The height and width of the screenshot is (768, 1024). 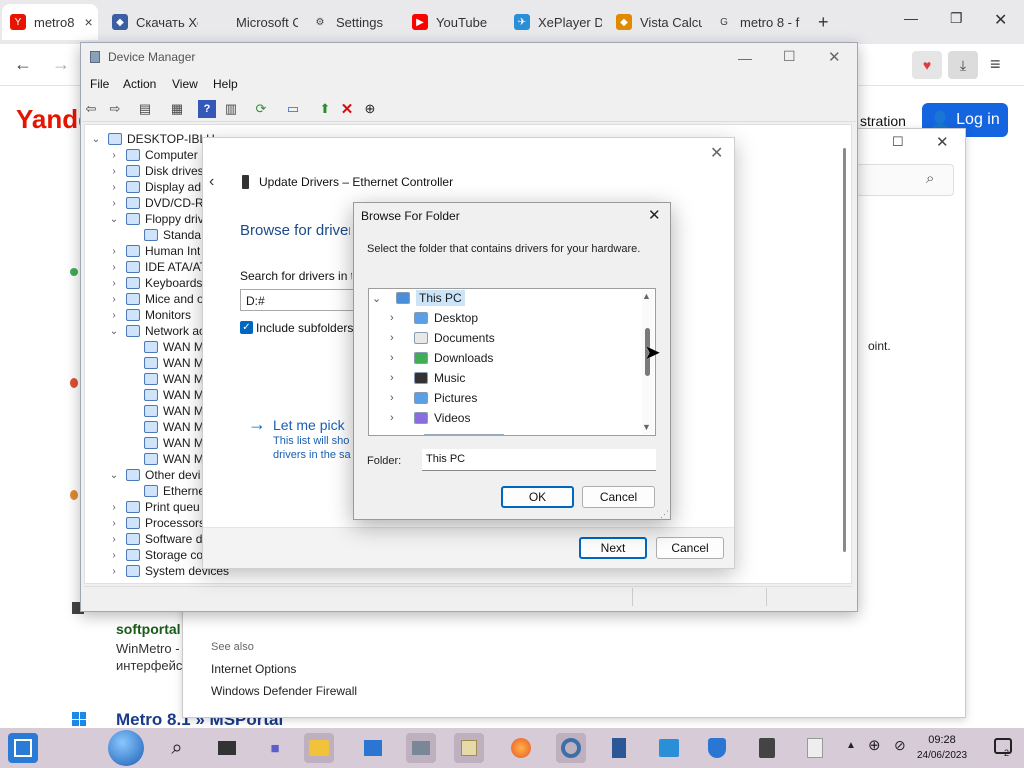 What do you see at coordinates (717, 748) in the screenshot?
I see `security-icon` at bounding box center [717, 748].